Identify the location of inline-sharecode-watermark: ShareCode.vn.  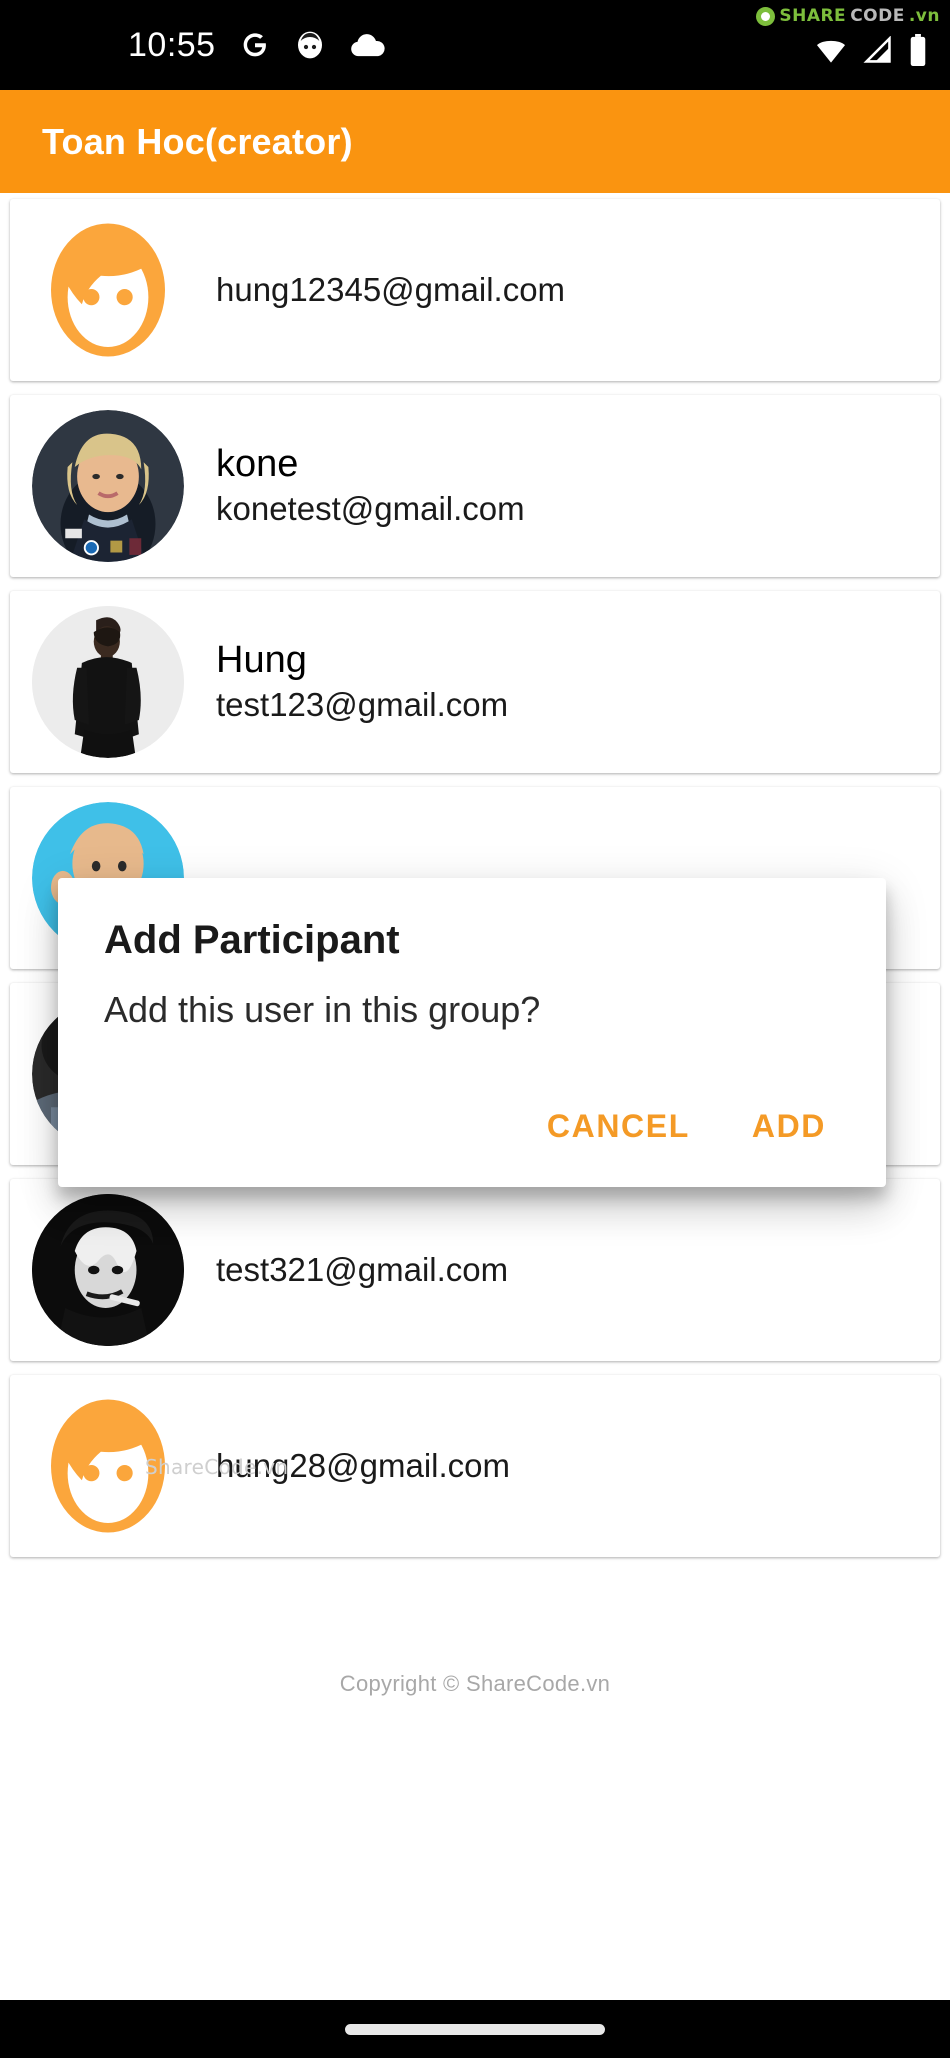
(217, 1467).